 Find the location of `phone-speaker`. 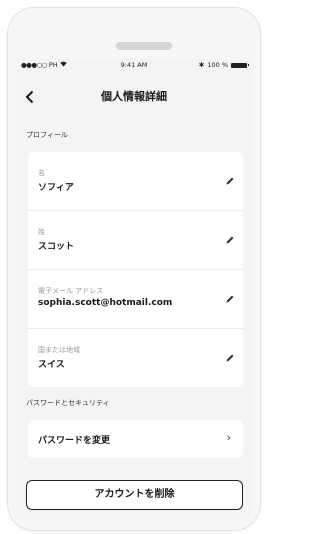

phone-speaker is located at coordinates (144, 46).